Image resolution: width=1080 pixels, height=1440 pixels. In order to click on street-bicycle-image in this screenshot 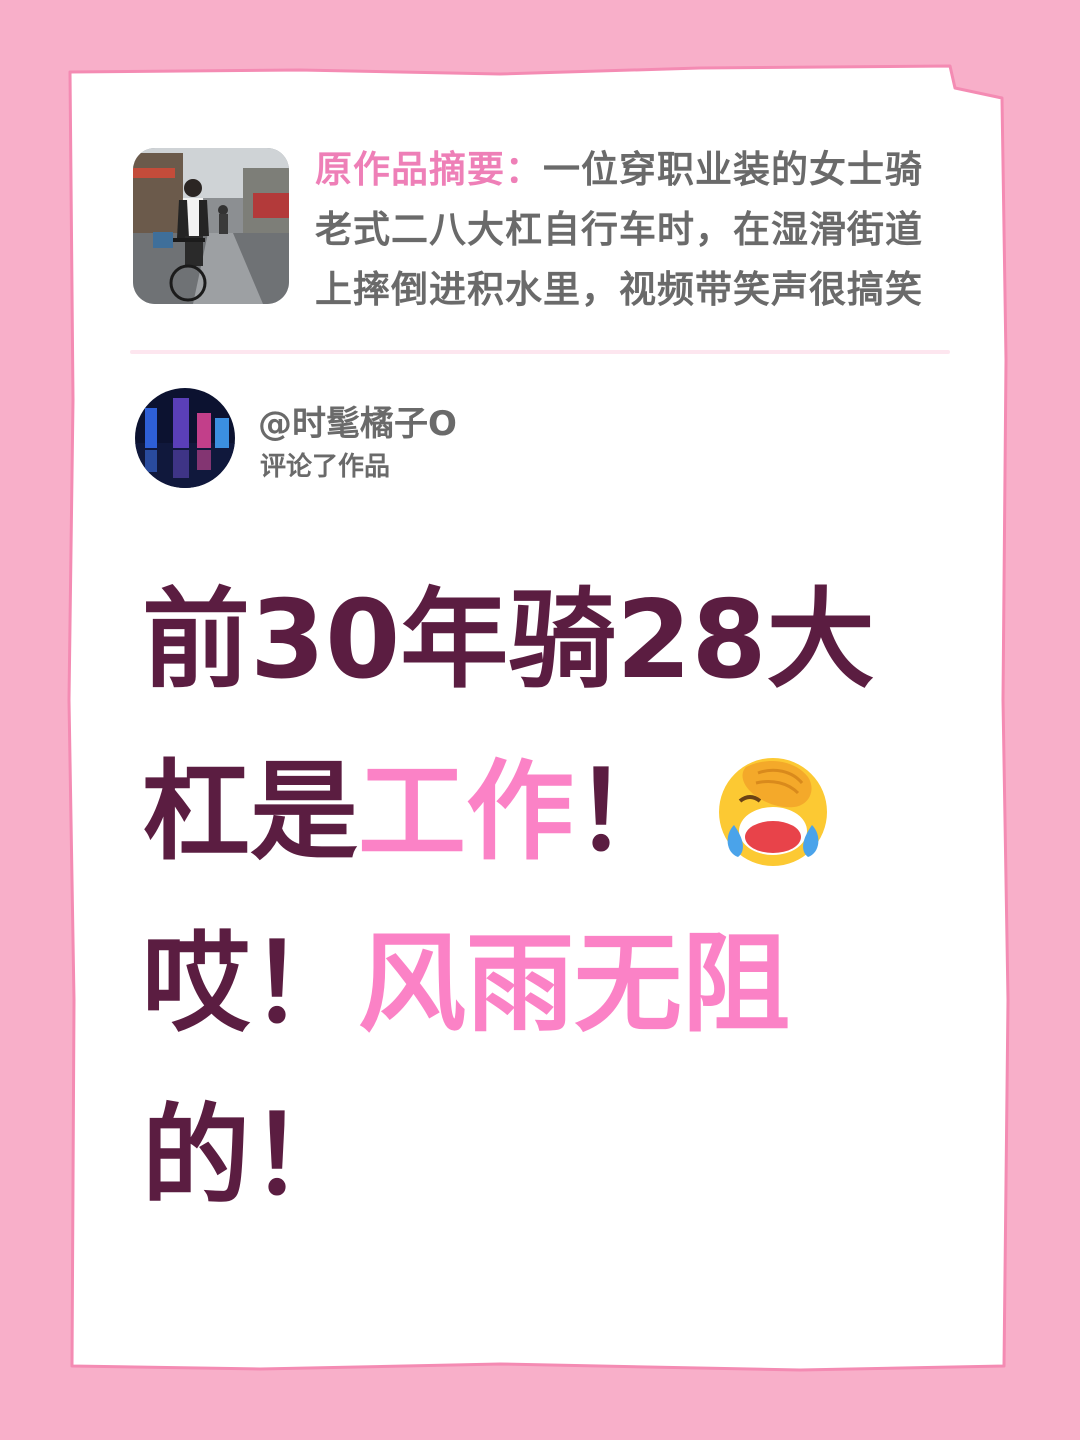, I will do `click(211, 226)`.